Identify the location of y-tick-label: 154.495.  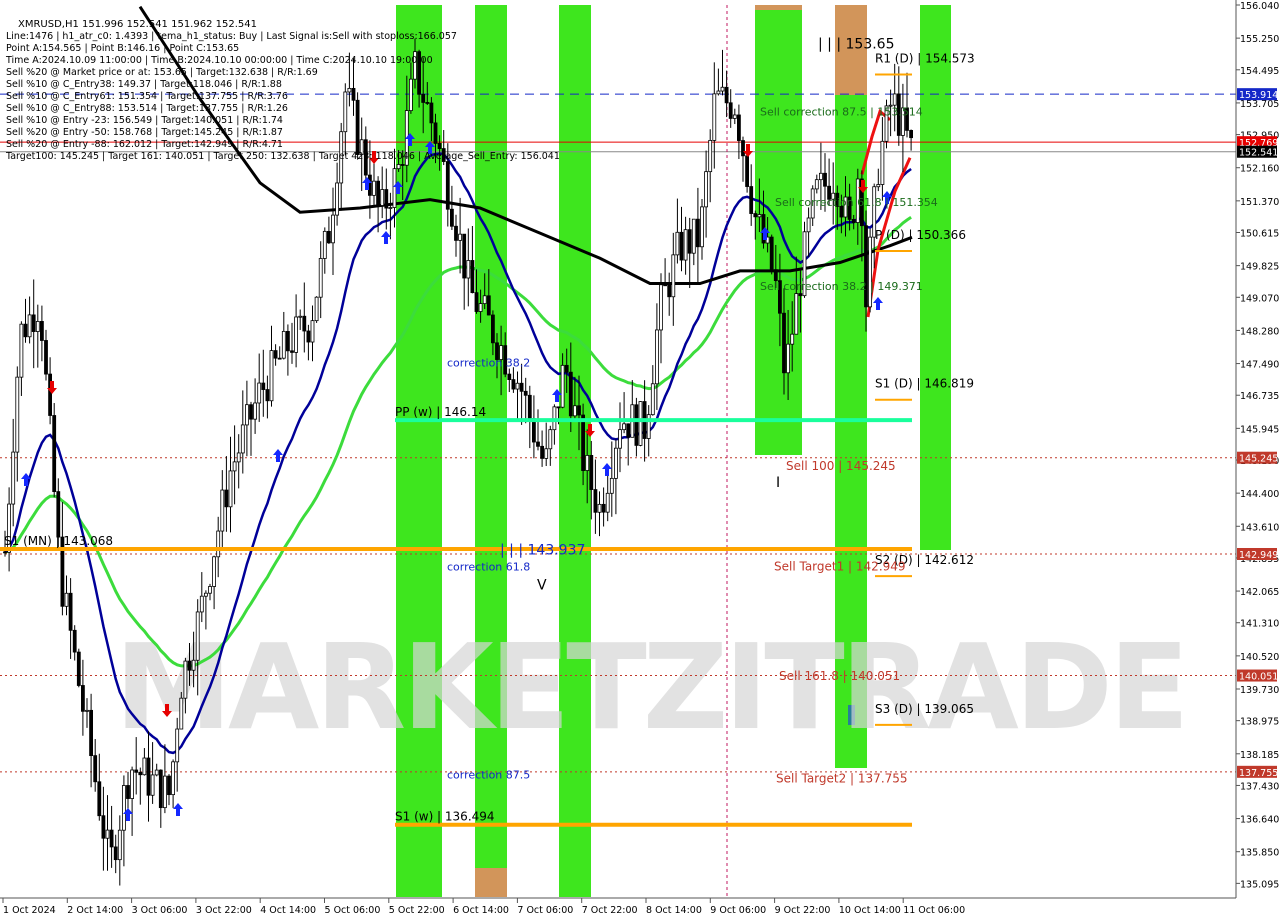
(1259, 71).